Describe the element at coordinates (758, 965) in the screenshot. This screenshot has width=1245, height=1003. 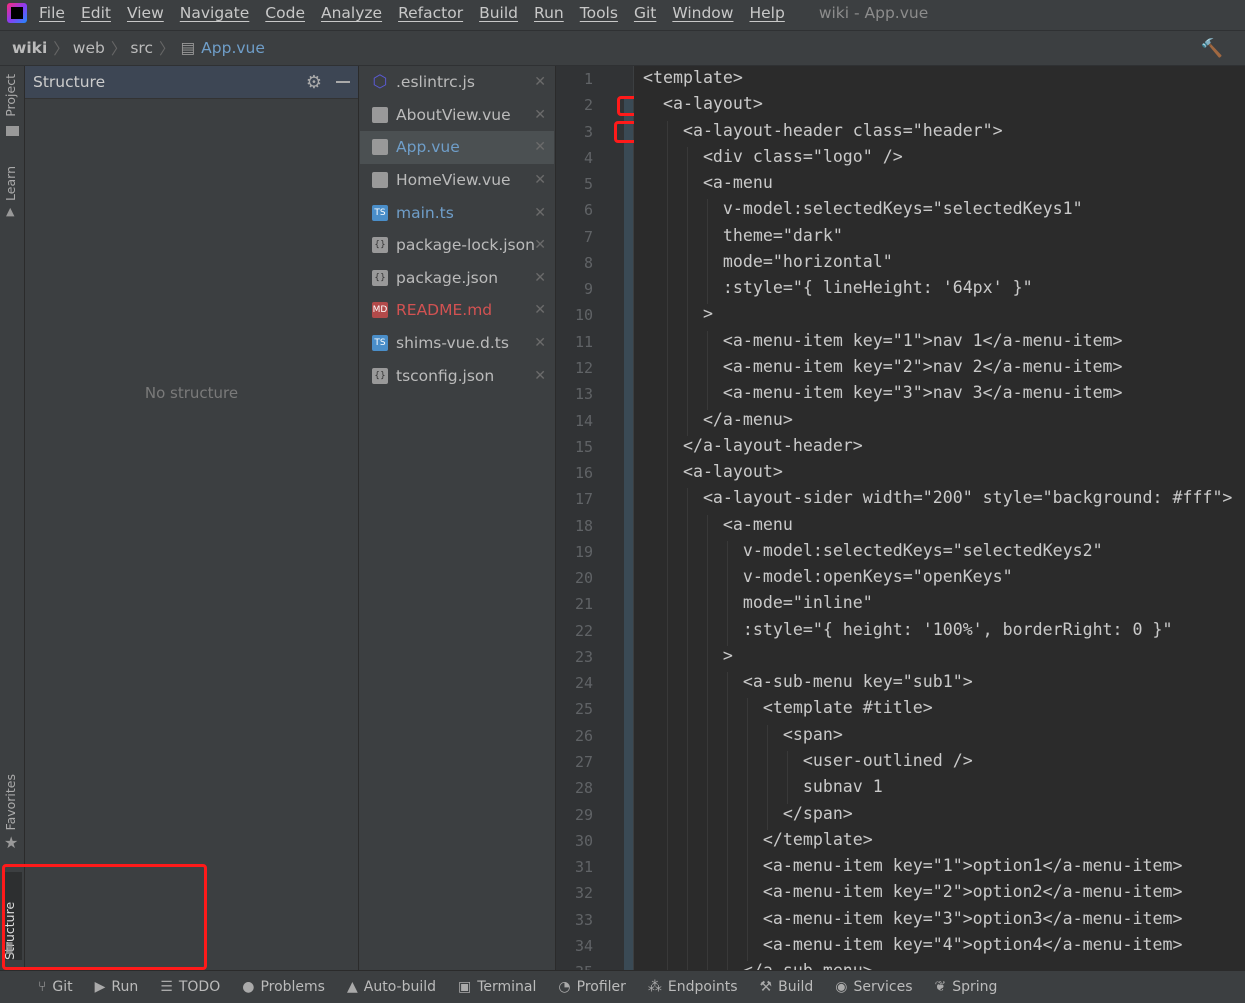
I see `code-line: </a-sub-menu>` at that location.